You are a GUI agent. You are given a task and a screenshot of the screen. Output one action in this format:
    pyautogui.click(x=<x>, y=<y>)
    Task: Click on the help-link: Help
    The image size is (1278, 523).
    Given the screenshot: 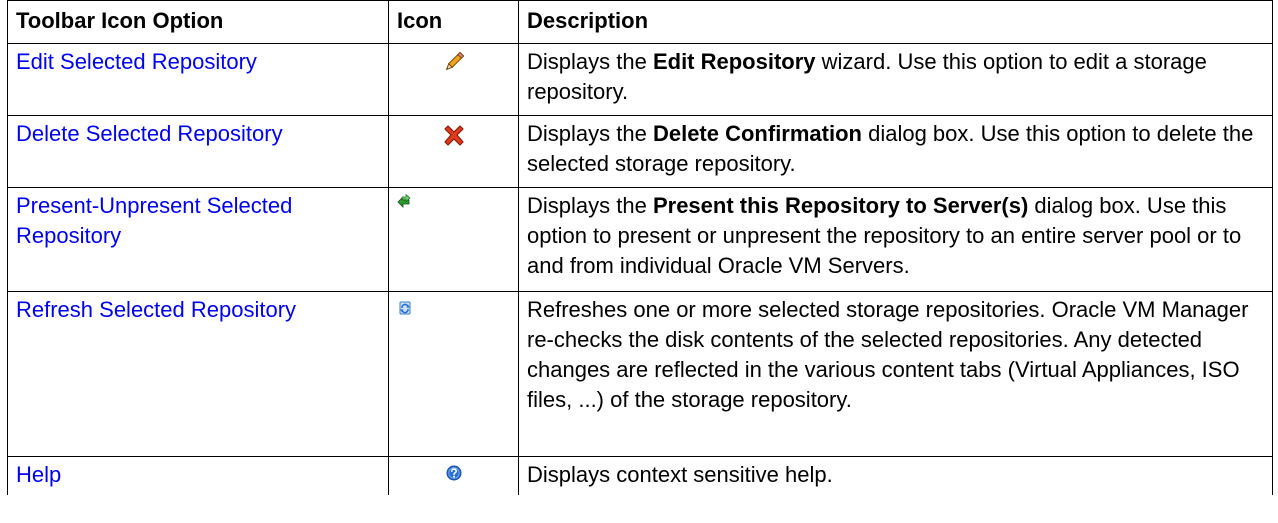 What is the action you would take?
    pyautogui.click(x=38, y=474)
    